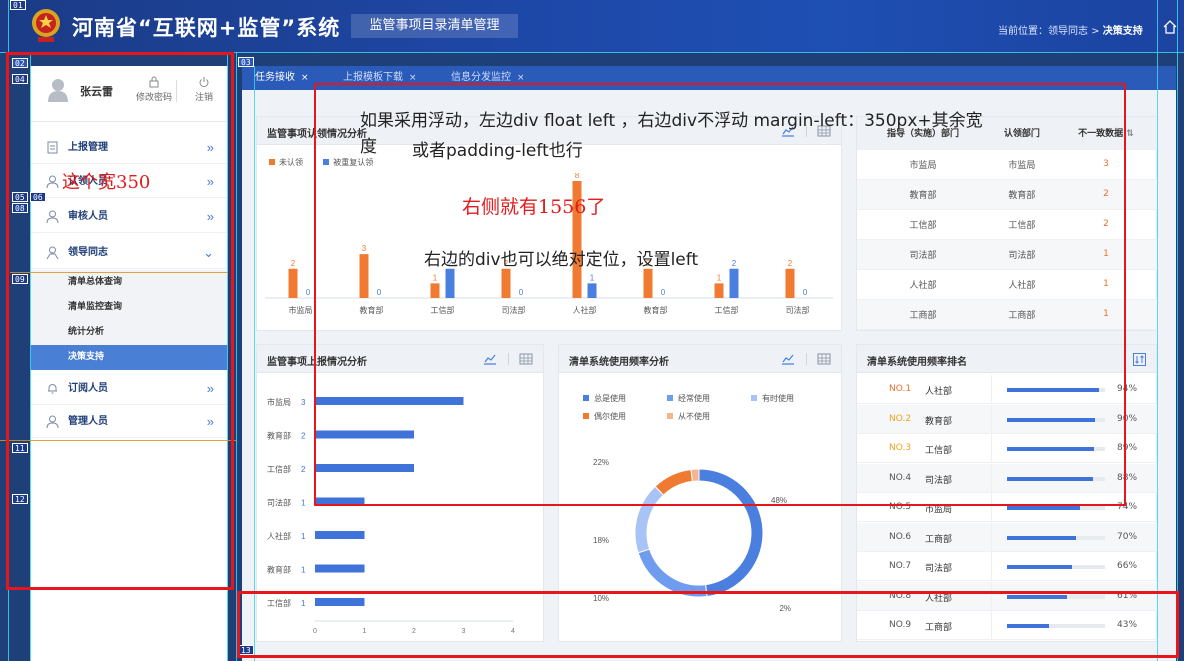 The height and width of the screenshot is (661, 1184). What do you see at coordinates (1007, 625) in the screenshot?
I see `list-item: NO.9 工商部 43%` at bounding box center [1007, 625].